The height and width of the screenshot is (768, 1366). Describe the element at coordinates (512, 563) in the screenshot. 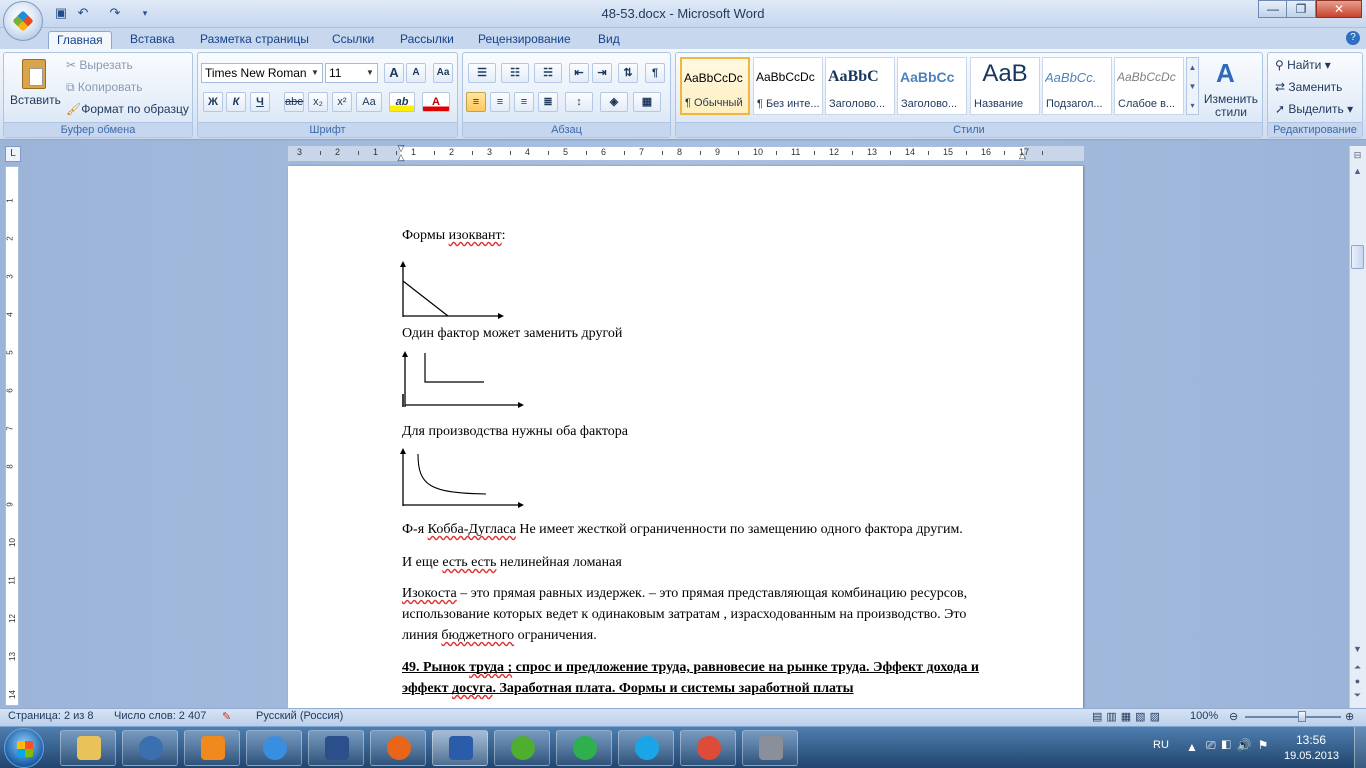

I see `doc-paragraph: И еще есть есть нелинейная ломаная` at that location.